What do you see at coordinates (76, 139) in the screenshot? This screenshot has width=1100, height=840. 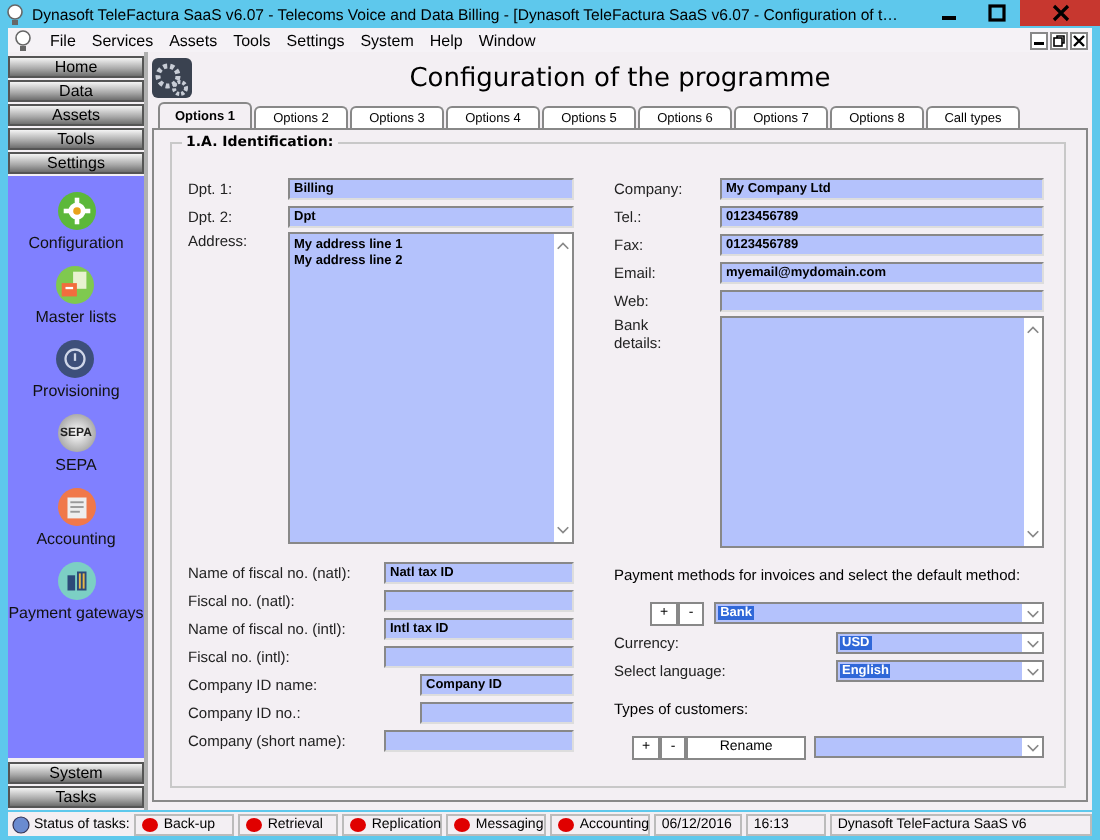 I see `sidebar-button: Tools` at bounding box center [76, 139].